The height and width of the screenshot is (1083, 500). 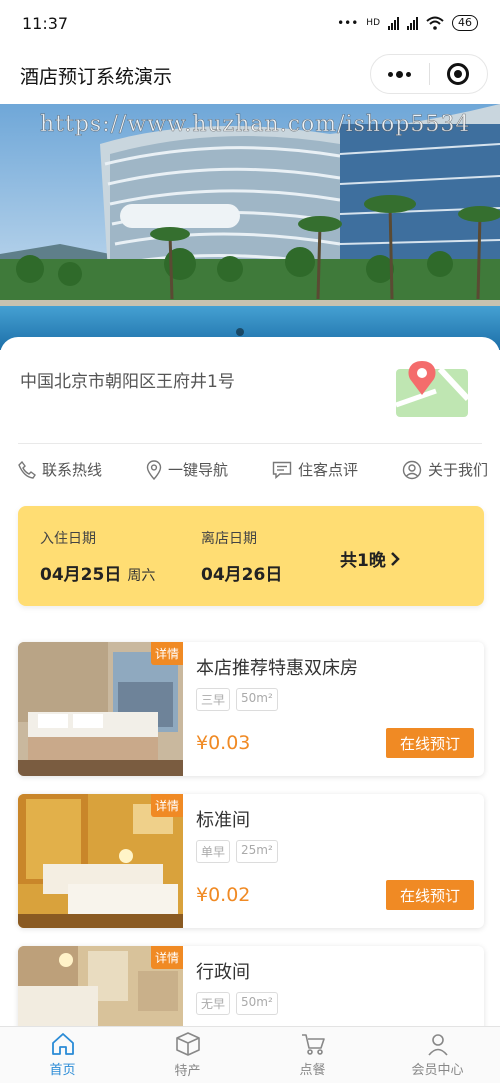 What do you see at coordinates (223, 743) in the screenshot?
I see `room-price: ¥0.03` at bounding box center [223, 743].